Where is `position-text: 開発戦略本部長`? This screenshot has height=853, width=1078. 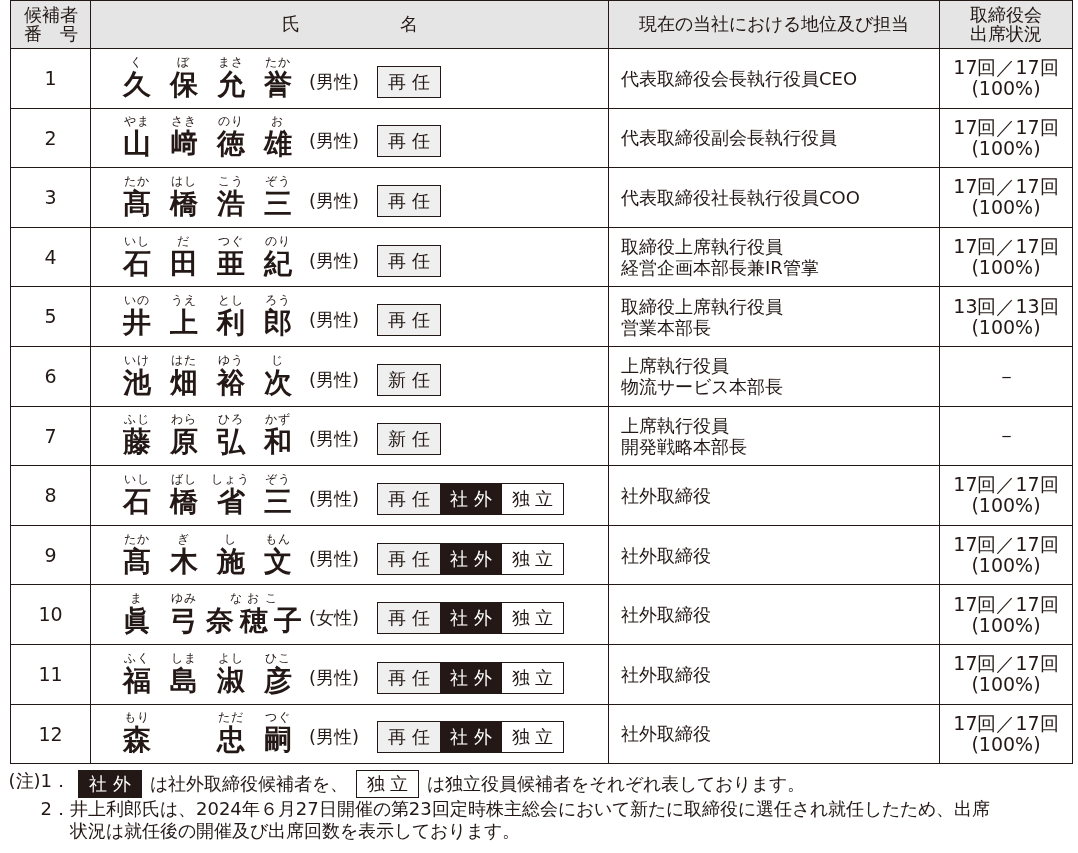 position-text: 開発戦略本部長 is located at coordinates (684, 446).